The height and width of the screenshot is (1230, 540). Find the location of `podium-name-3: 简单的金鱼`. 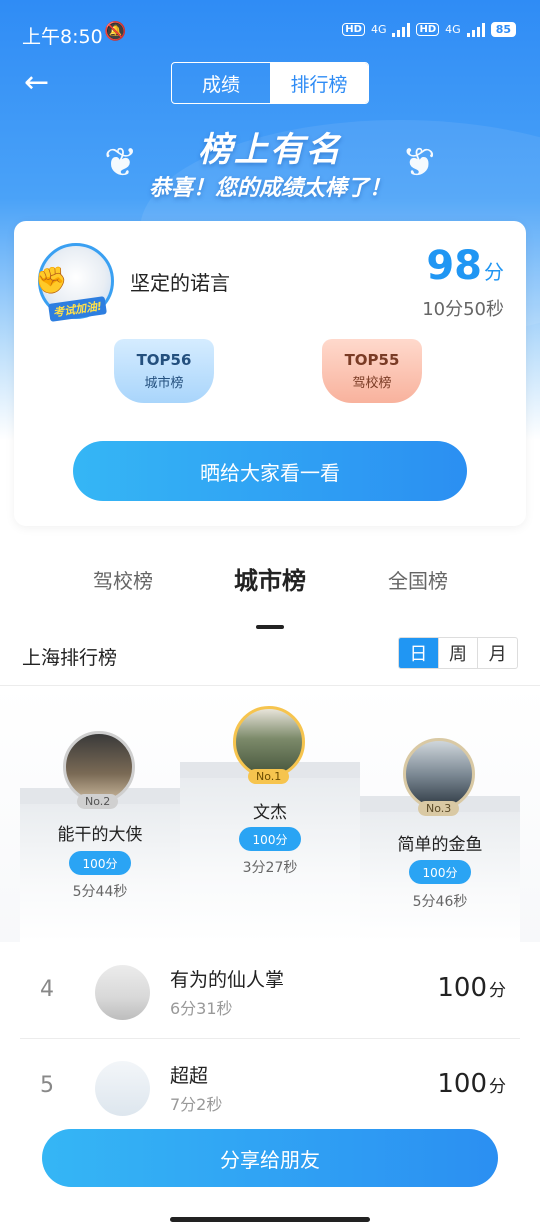

podium-name-3: 简单的金鱼 is located at coordinates (440, 845).